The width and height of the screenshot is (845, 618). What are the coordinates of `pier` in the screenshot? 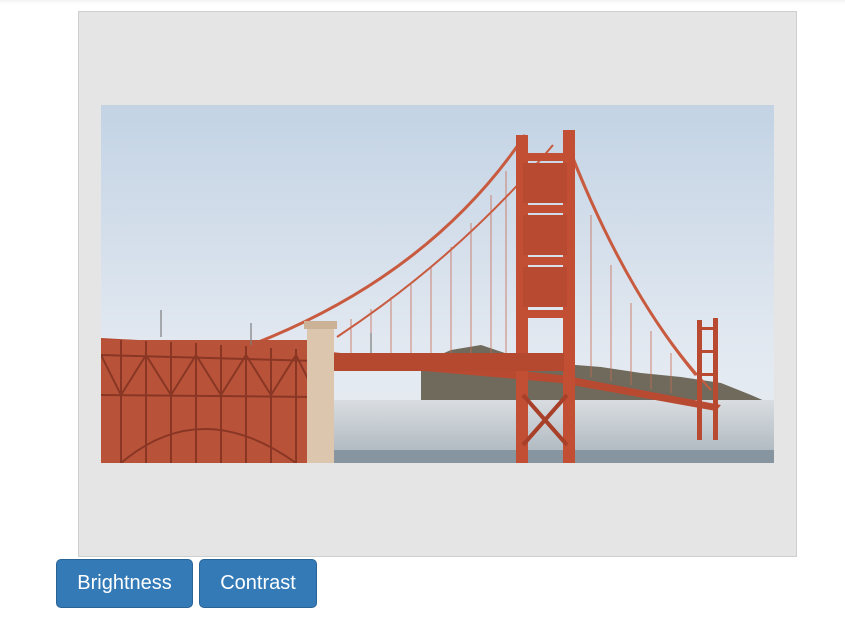 It's located at (320, 394).